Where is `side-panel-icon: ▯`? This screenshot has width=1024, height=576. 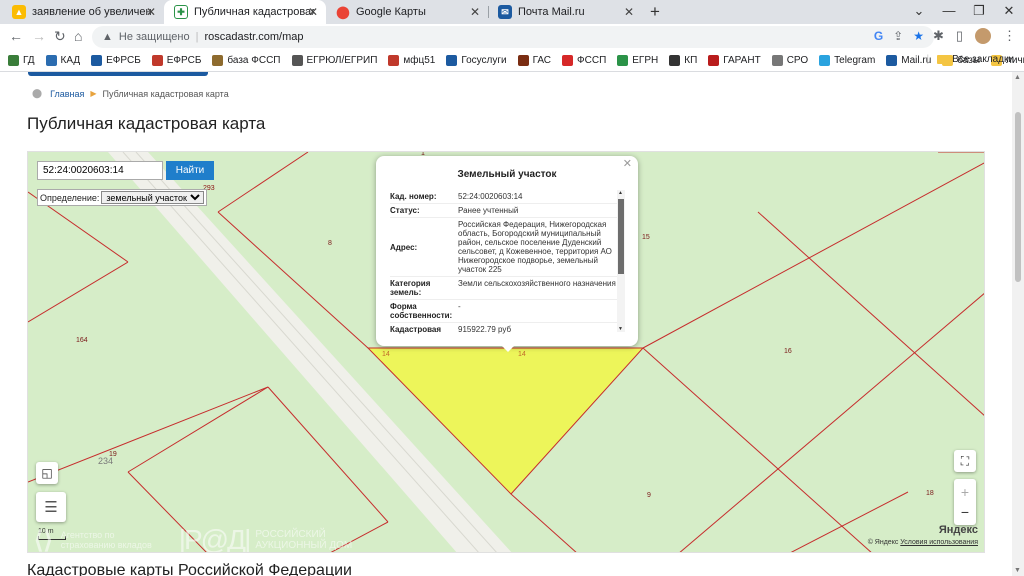 side-panel-icon: ▯ is located at coordinates (959, 36).